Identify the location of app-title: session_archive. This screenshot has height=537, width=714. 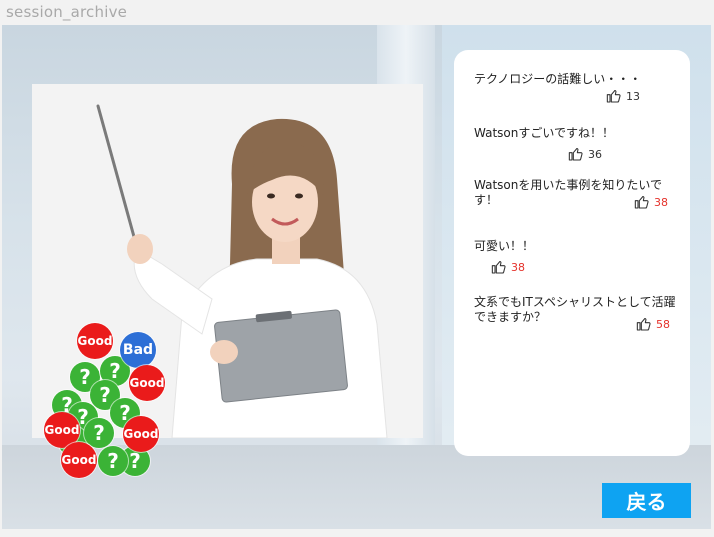
(67, 12).